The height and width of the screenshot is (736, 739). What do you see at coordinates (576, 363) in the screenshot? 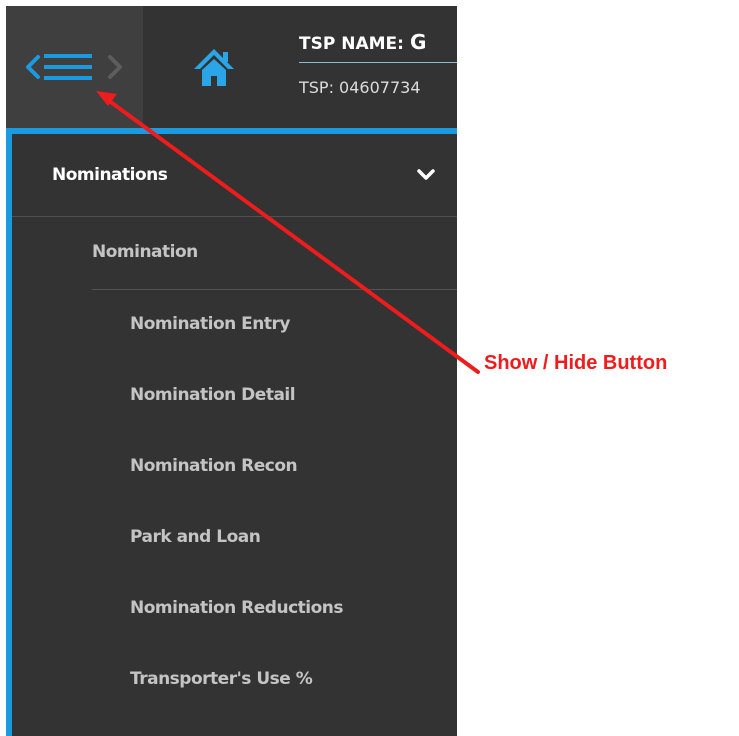
I see `annotation-label: Show / Hide Button` at bounding box center [576, 363].